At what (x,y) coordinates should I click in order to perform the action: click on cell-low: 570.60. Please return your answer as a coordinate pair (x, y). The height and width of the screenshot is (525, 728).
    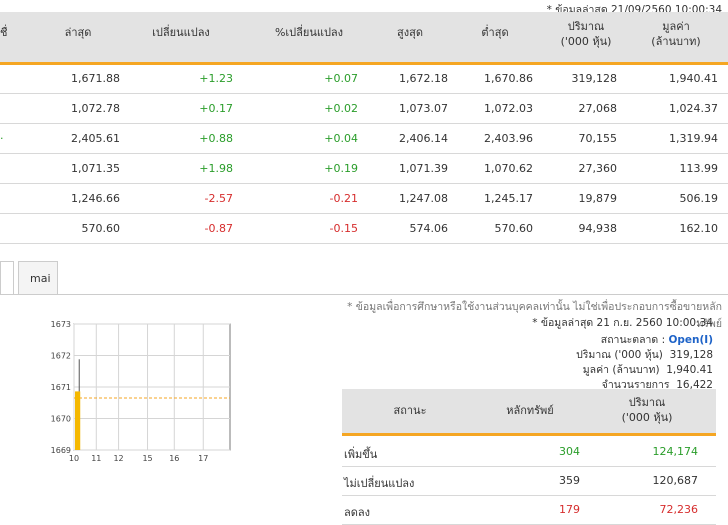
    Looking at the image, I should click on (514, 228).